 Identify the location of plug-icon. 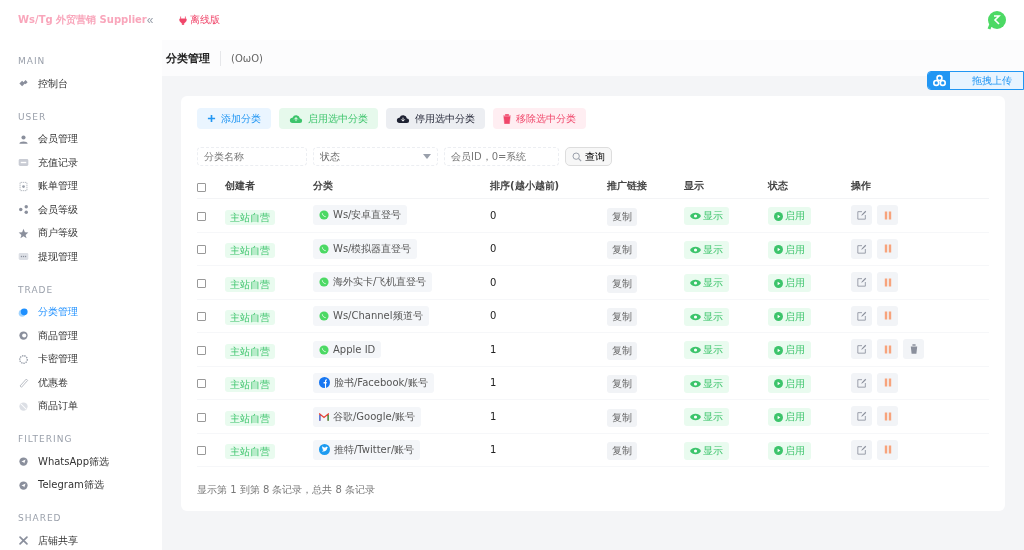
(183, 20).